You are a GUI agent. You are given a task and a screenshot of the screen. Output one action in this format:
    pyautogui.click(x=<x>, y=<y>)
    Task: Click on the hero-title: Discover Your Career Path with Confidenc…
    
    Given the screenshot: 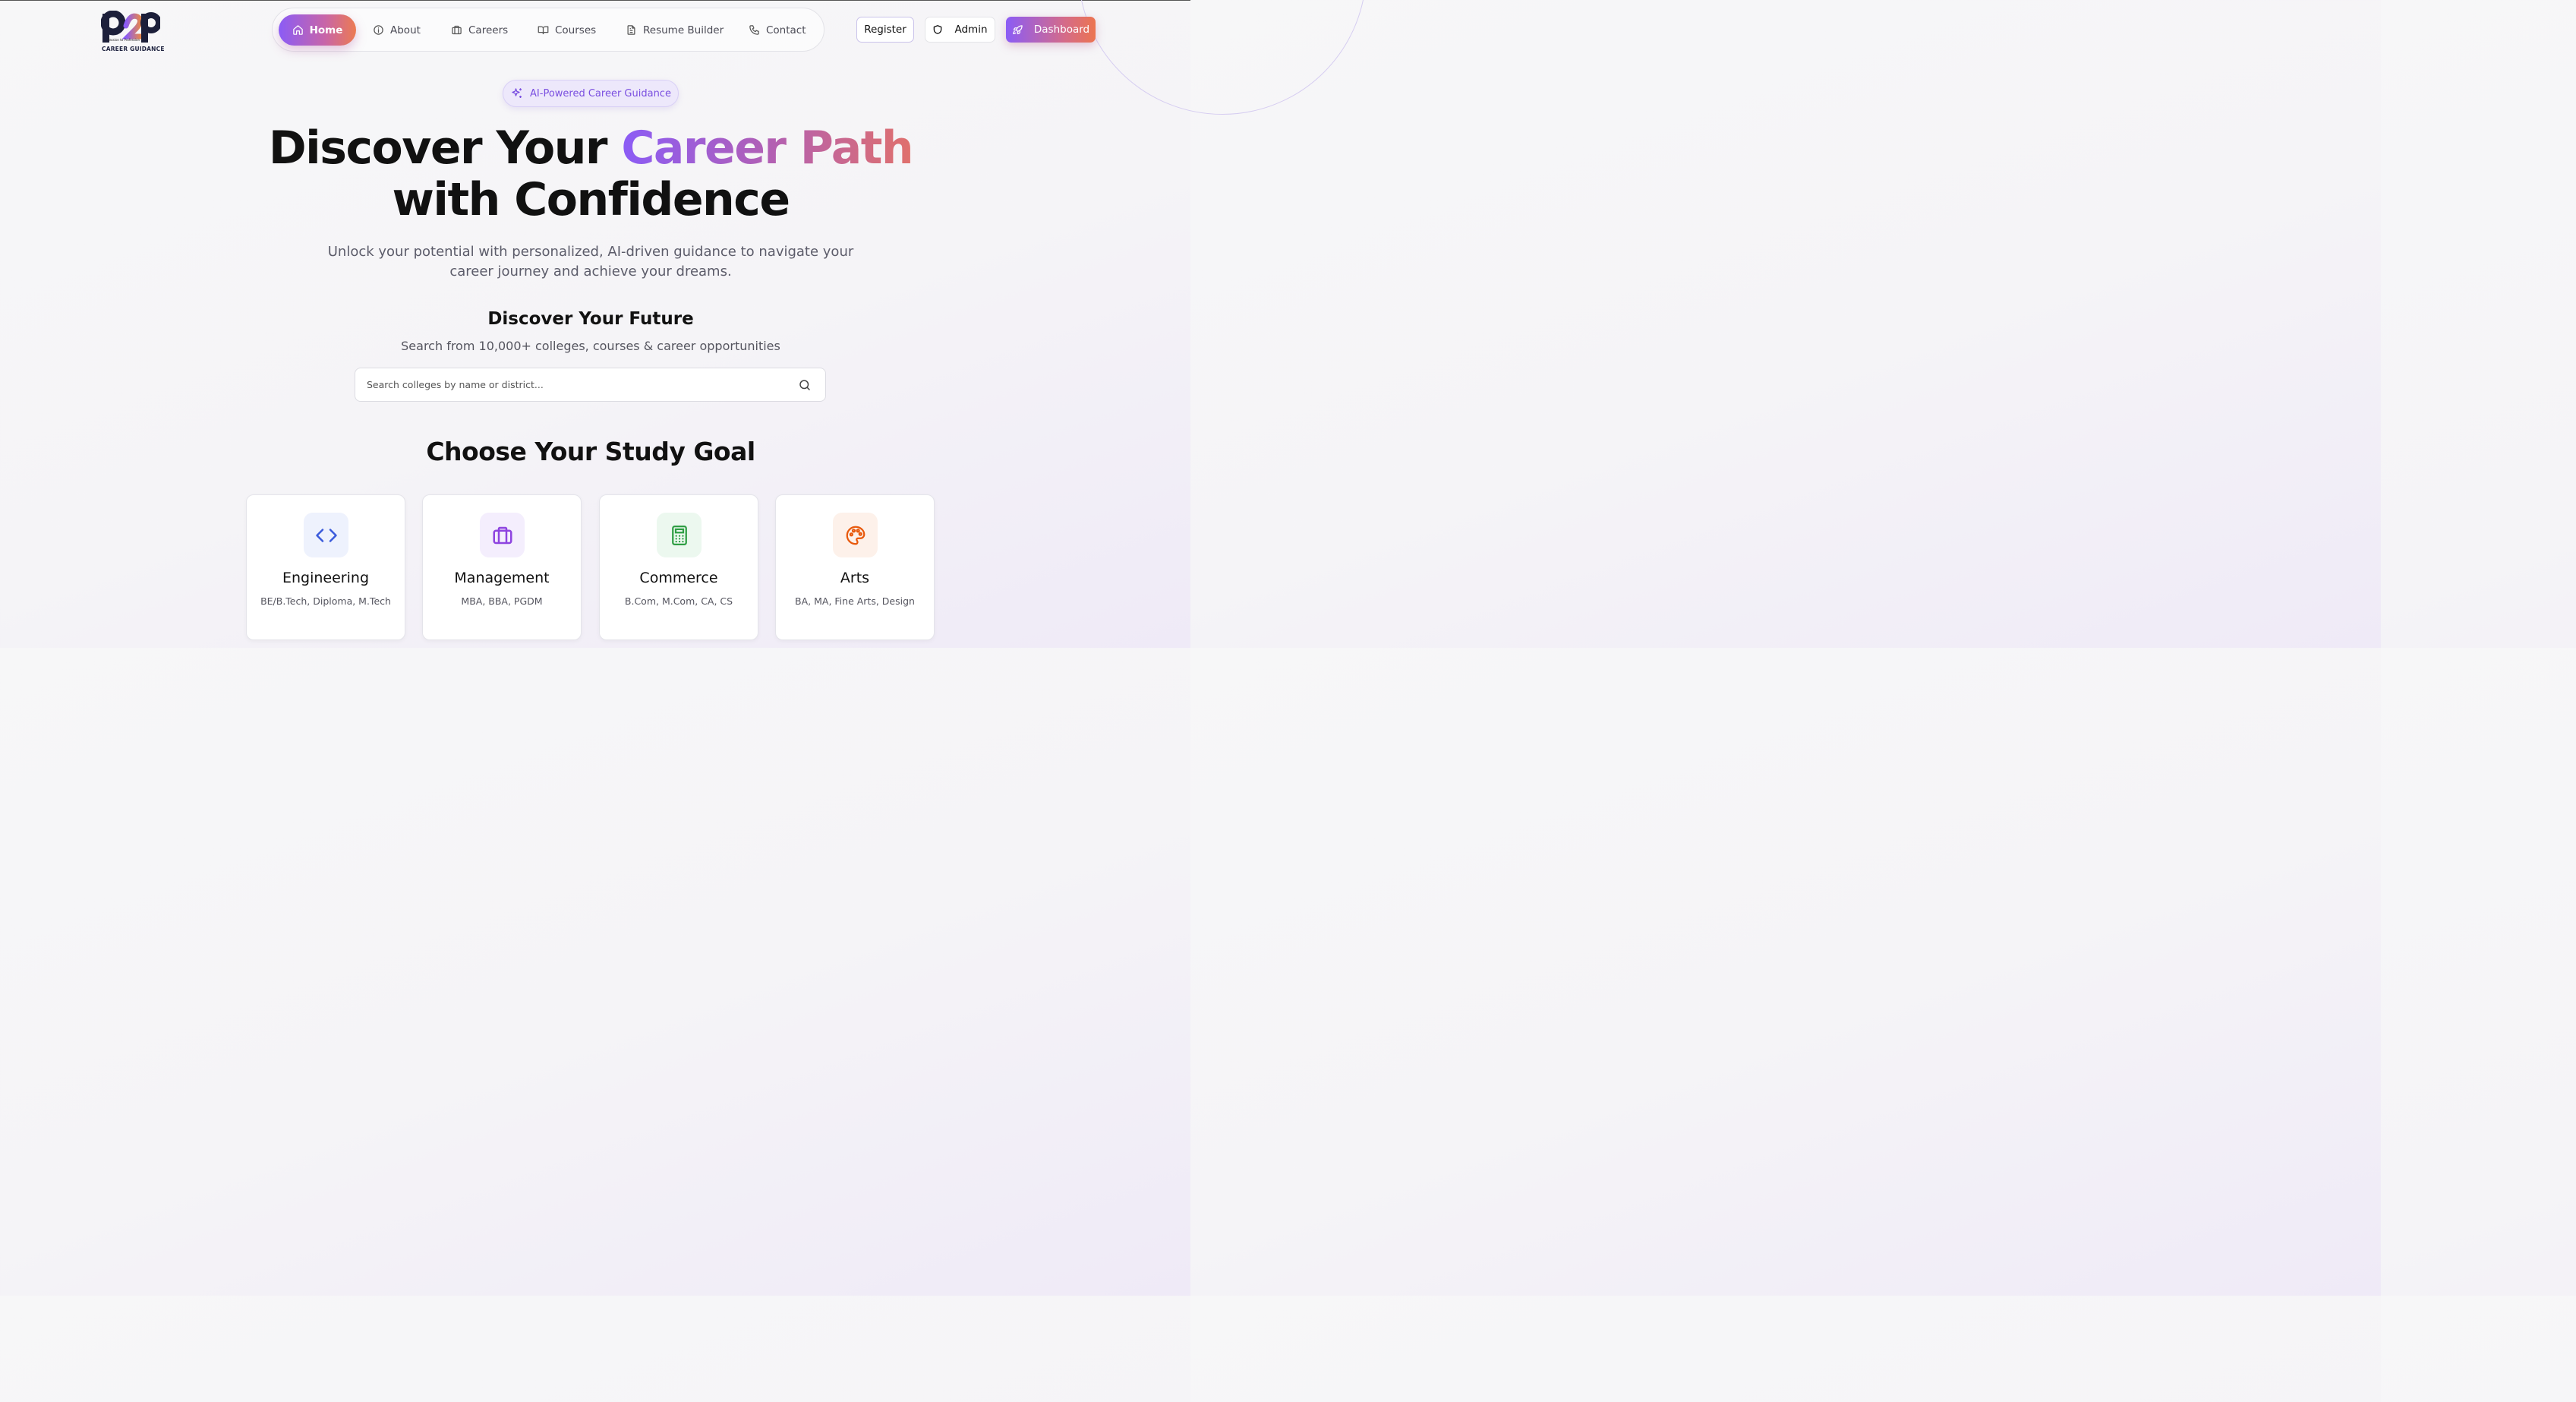 What is the action you would take?
    pyautogui.click(x=590, y=174)
    